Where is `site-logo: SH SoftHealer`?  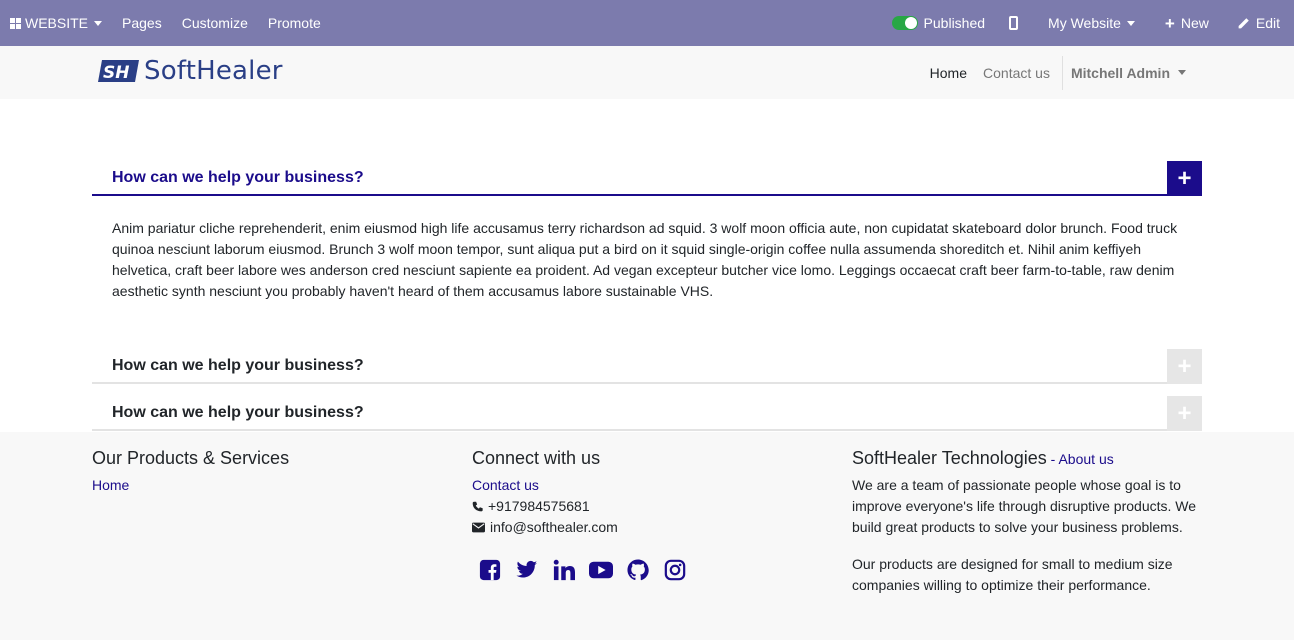
site-logo: SH SoftHealer is located at coordinates (190, 71).